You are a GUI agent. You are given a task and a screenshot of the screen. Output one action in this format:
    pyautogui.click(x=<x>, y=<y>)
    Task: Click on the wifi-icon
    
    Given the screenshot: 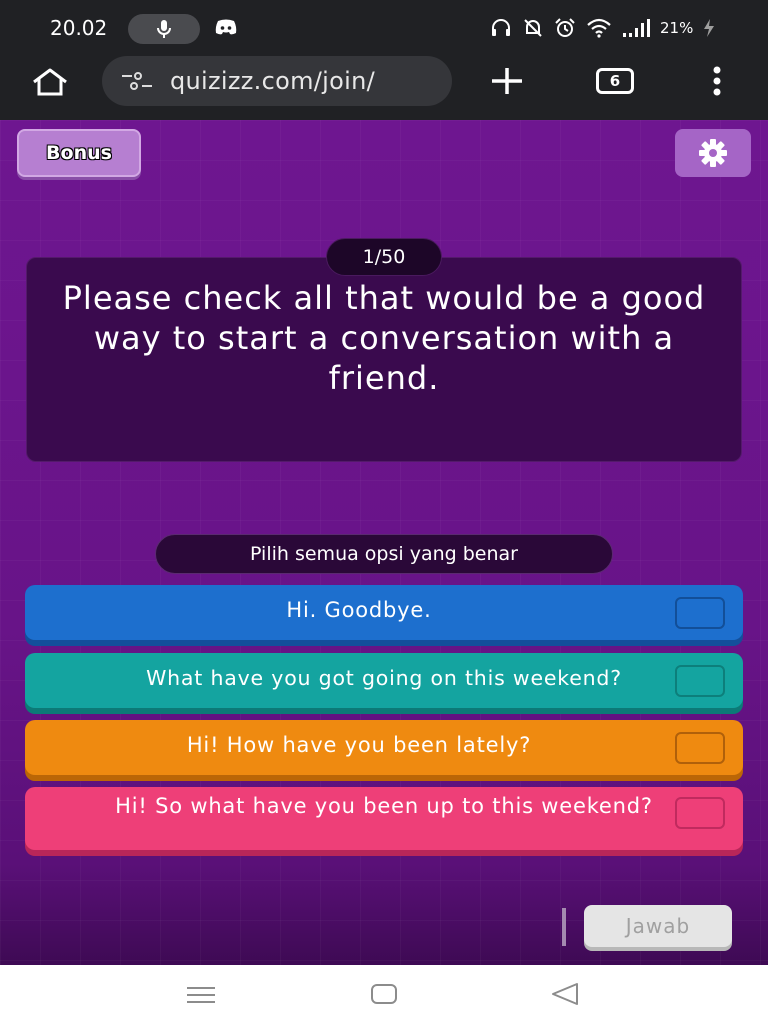 What is the action you would take?
    pyautogui.click(x=599, y=28)
    